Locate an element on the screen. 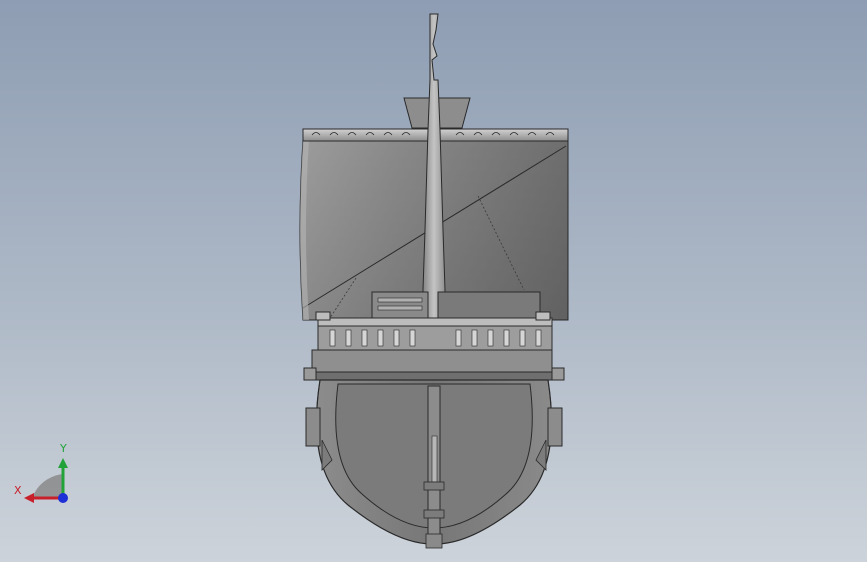 The width and height of the screenshot is (867, 562). railing is located at coordinates (434, 331).